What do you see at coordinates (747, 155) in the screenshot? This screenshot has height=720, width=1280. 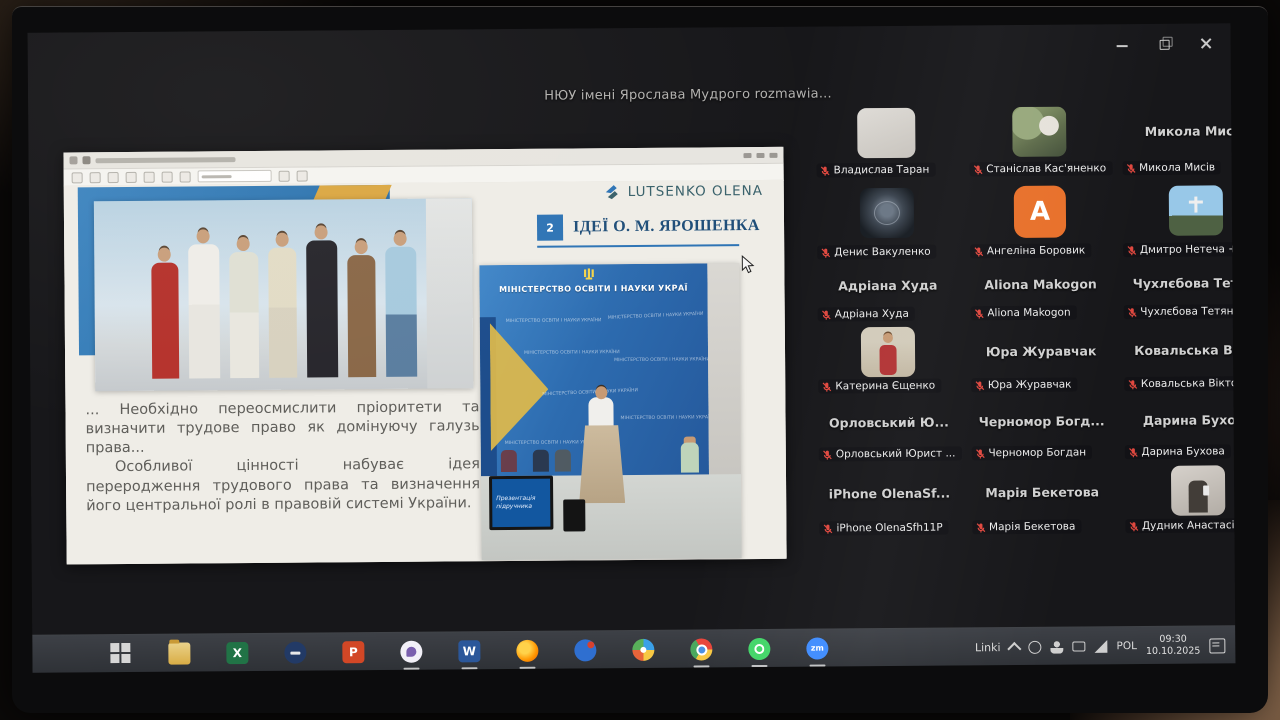 I see `pdf-minimize-icon` at bounding box center [747, 155].